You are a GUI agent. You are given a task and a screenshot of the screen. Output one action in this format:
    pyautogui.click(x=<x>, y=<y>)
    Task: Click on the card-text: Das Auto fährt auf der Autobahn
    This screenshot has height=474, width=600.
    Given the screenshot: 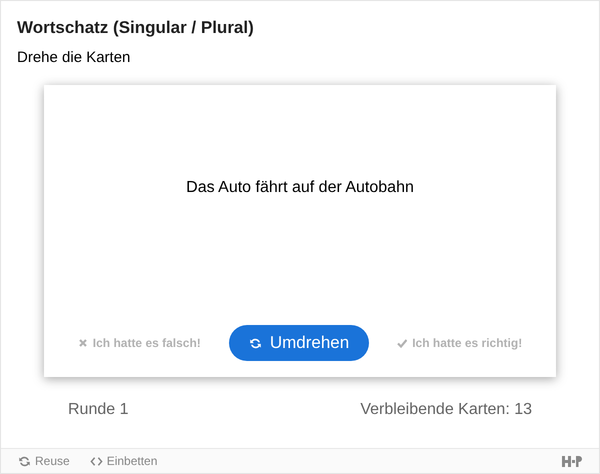 What is the action you would take?
    pyautogui.click(x=300, y=188)
    